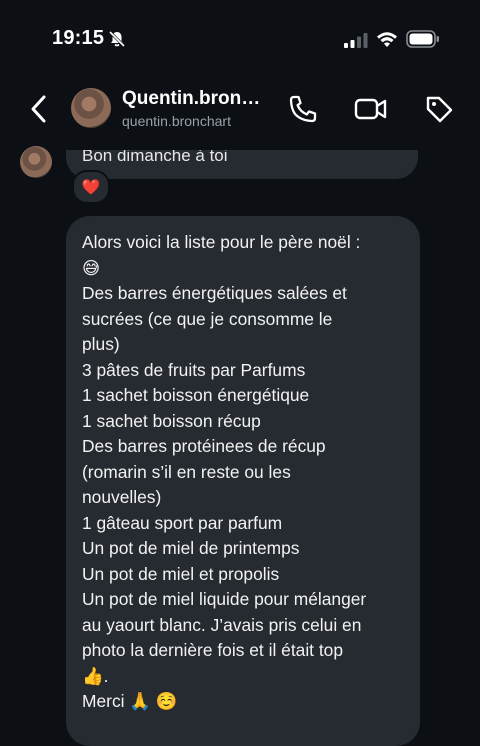 This screenshot has width=480, height=746. Describe the element at coordinates (117, 39) in the screenshot. I see `bell-off-icon` at that location.